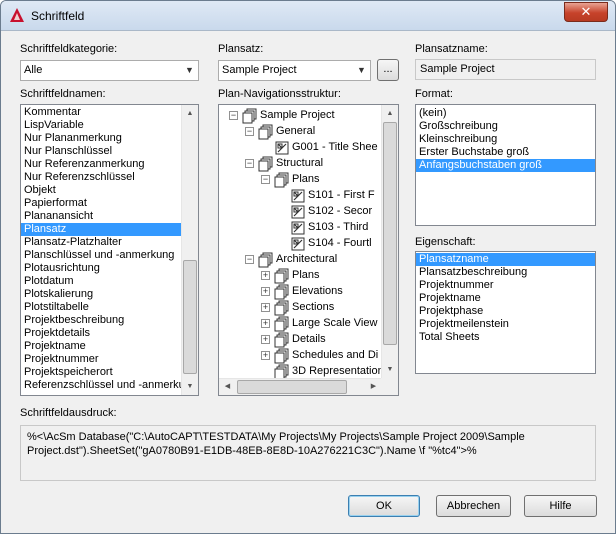 The image size is (616, 534). Describe the element at coordinates (505, 324) in the screenshot. I see `list-item: Projektmeilenstein` at that location.